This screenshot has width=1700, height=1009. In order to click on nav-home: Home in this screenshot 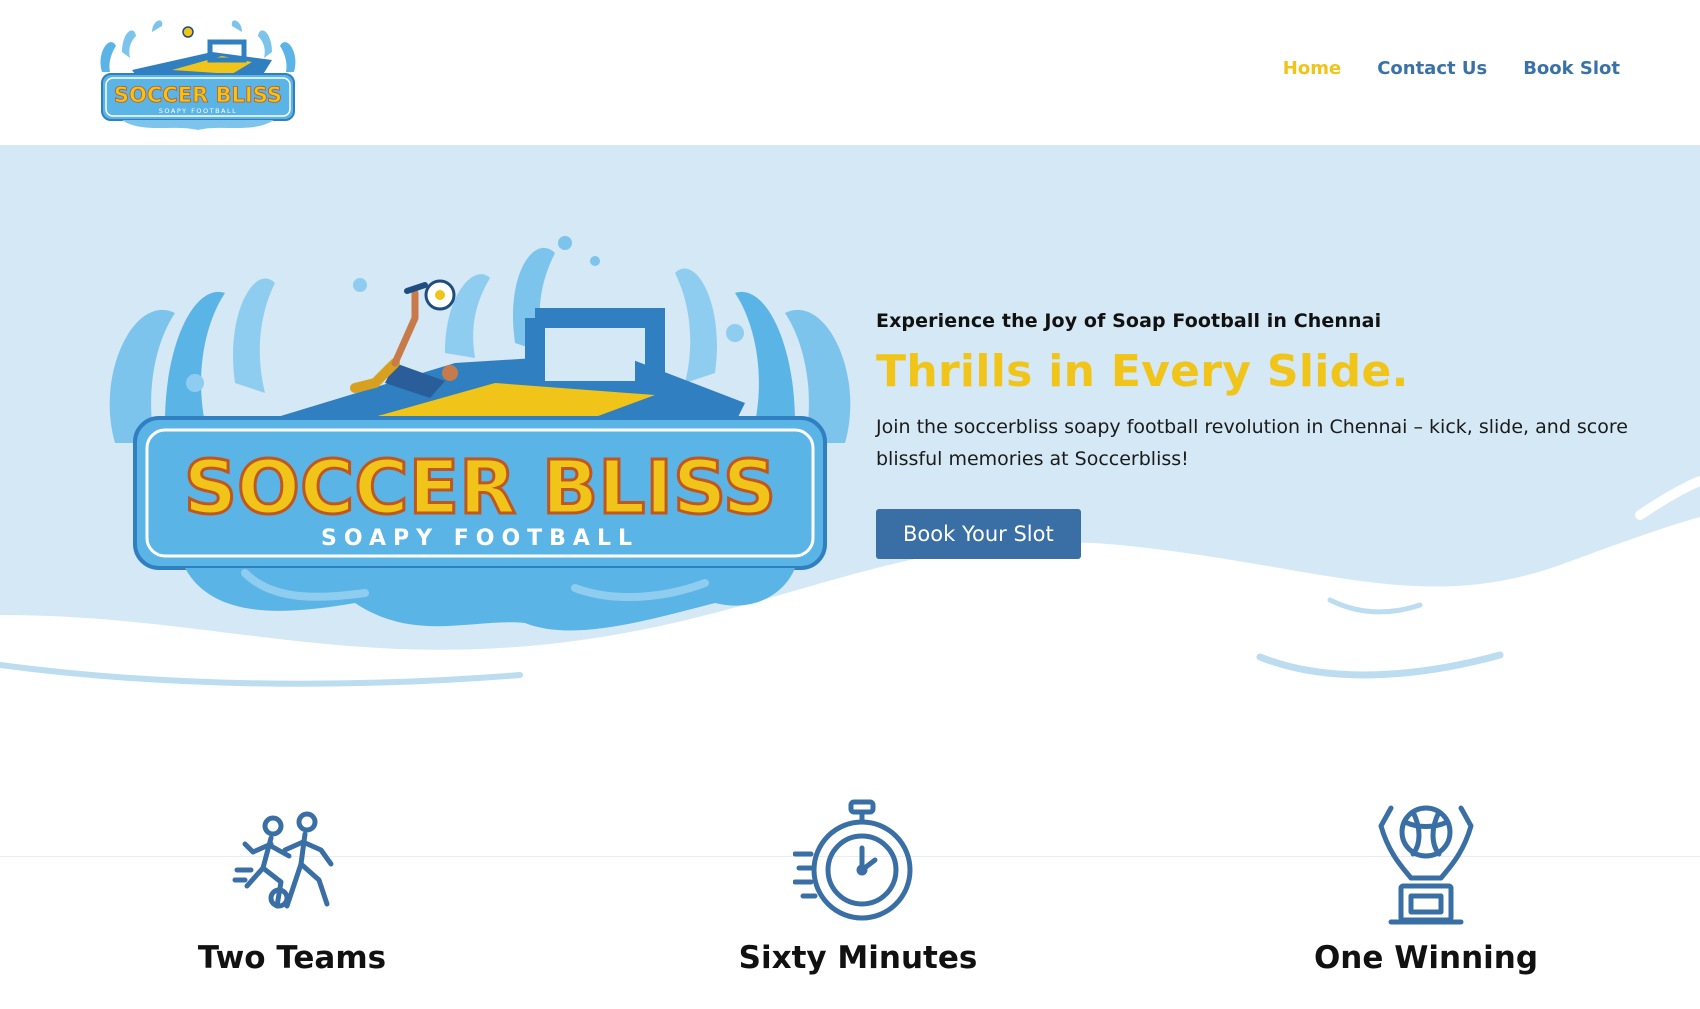, I will do `click(1312, 68)`.